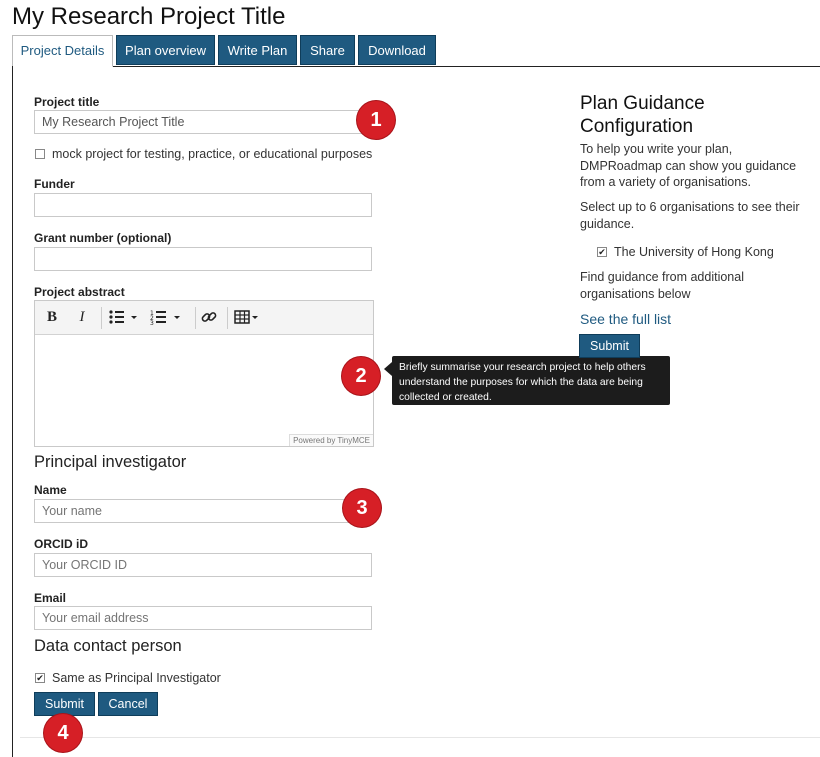 The height and width of the screenshot is (757, 820). What do you see at coordinates (54, 184) in the screenshot?
I see `funder-label: Funder` at bounding box center [54, 184].